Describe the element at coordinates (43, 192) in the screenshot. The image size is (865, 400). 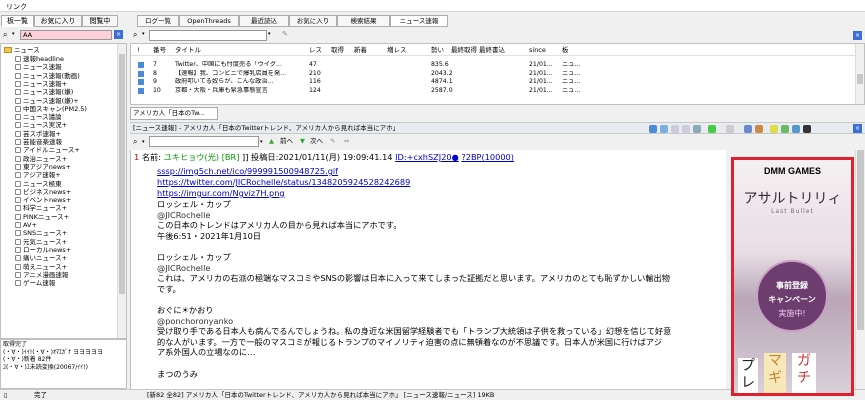
I see `tree-board-item: ビジネスnews+` at that location.